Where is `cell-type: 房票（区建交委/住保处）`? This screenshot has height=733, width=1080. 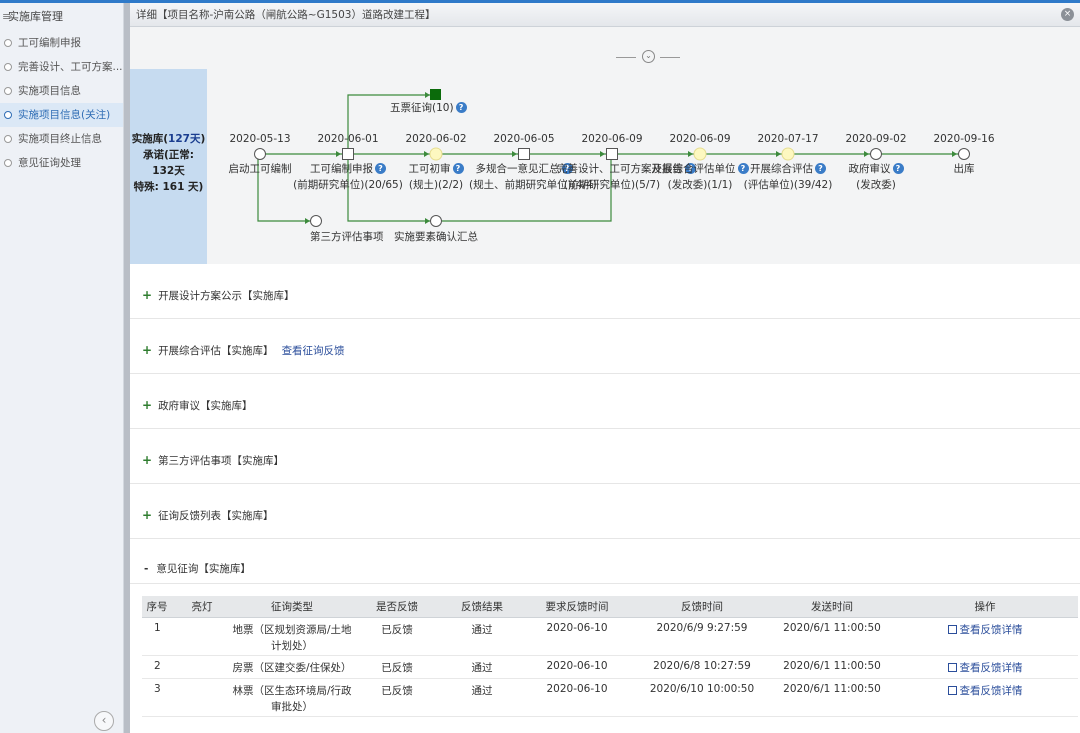
cell-type: 房票（区建交委/住保处） is located at coordinates (292, 667).